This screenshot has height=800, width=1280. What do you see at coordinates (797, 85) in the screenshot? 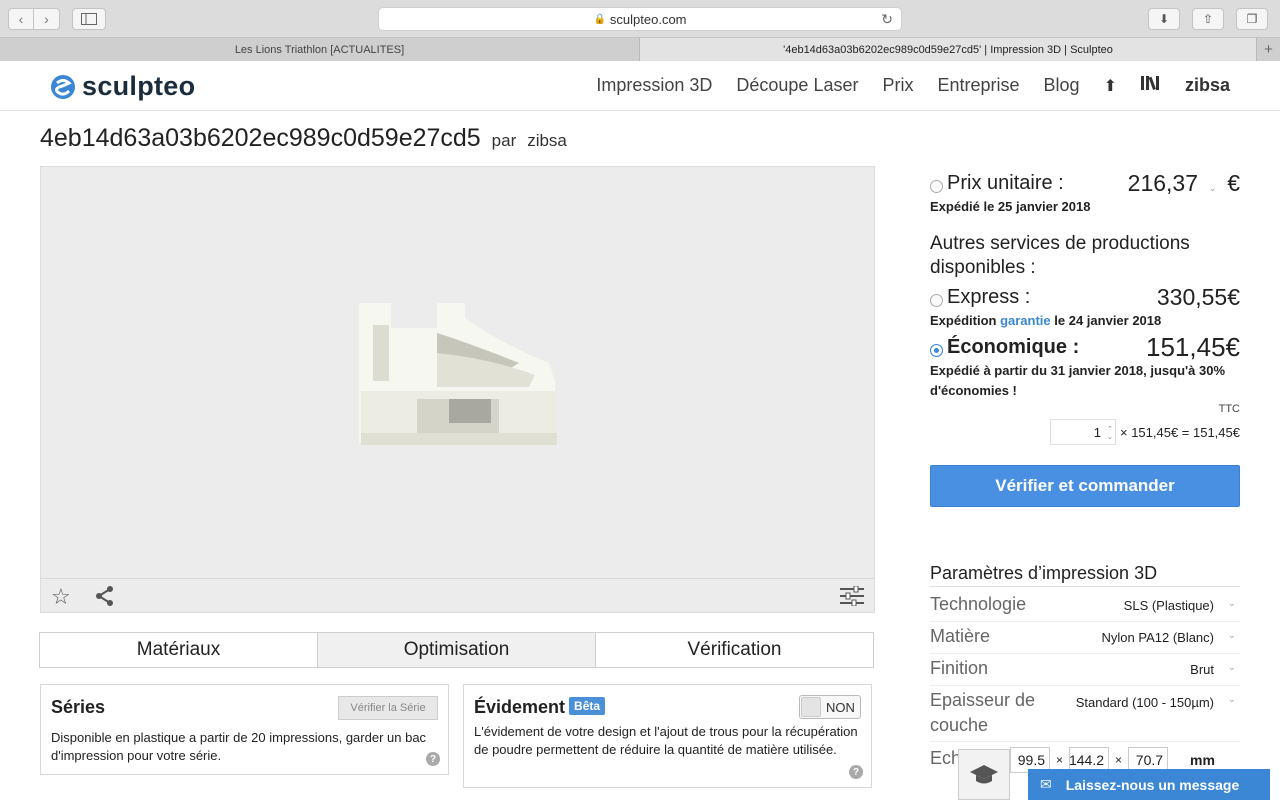
I see `nav-decoupe-laser: Découpe Laser` at bounding box center [797, 85].